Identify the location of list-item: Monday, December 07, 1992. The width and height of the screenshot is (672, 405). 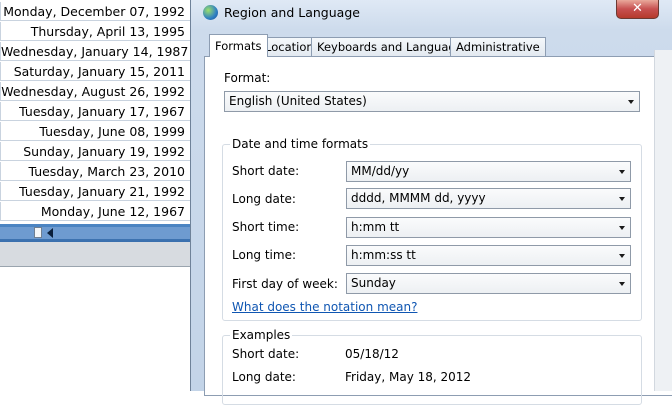
(95, 11).